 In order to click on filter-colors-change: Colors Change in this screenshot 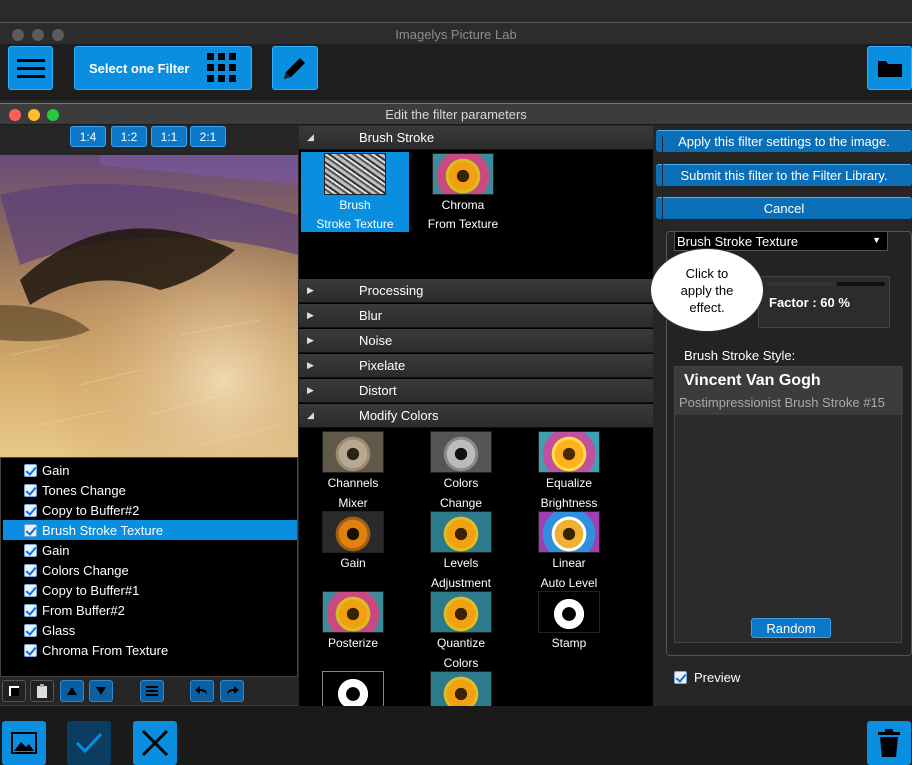, I will do `click(461, 471)`.